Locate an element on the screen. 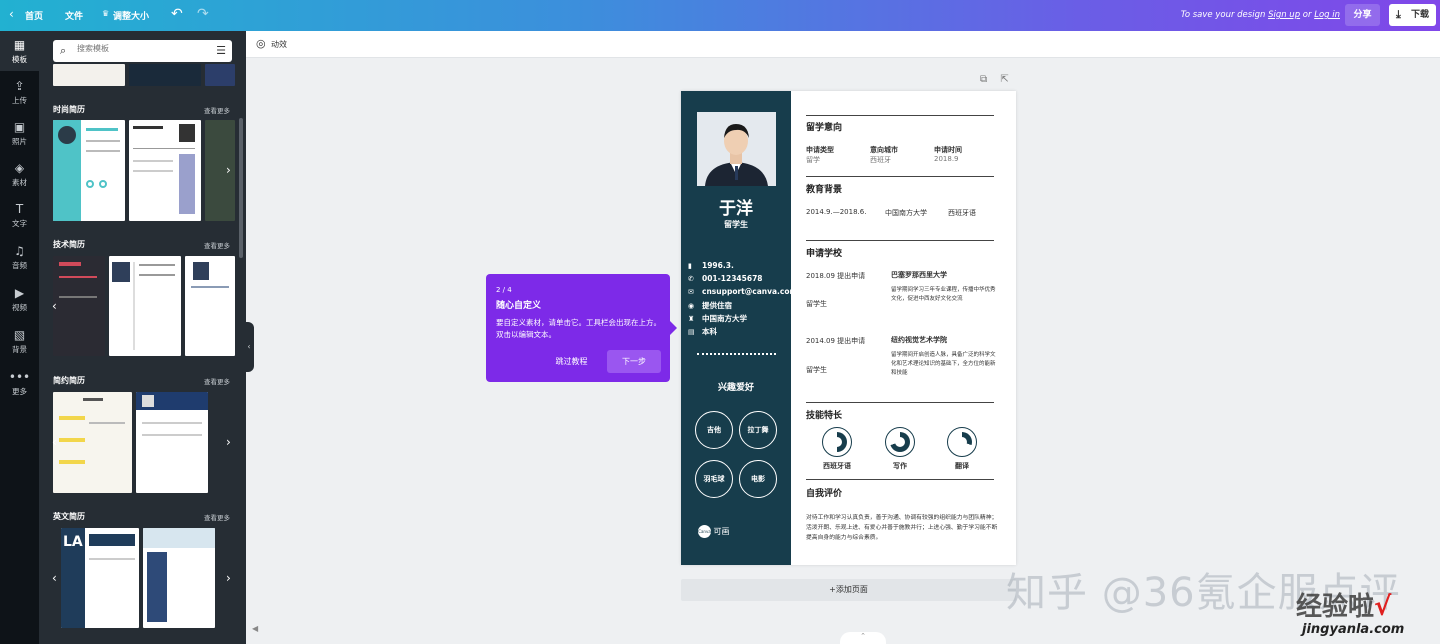 This screenshot has height=644, width=1440. school-name: 纽约视觉艺术学院 is located at coordinates (919, 340).